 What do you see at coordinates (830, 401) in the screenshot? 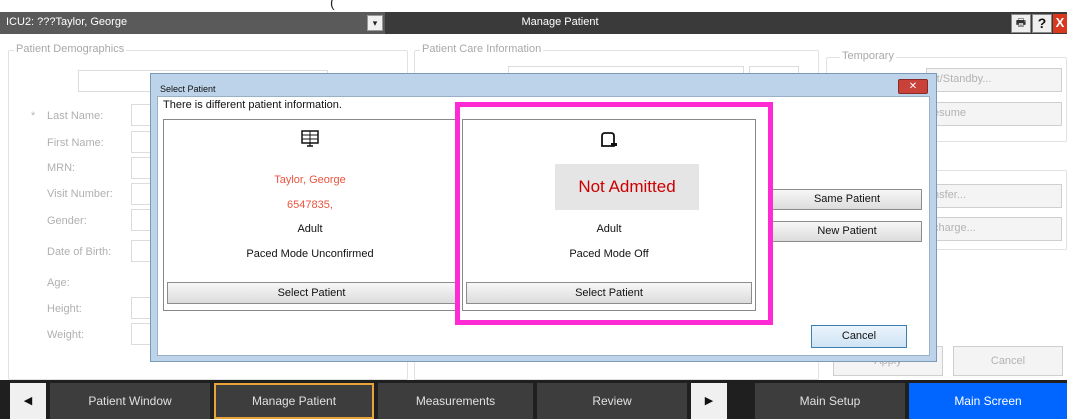
I see `nav-main-setup: Main Setup` at bounding box center [830, 401].